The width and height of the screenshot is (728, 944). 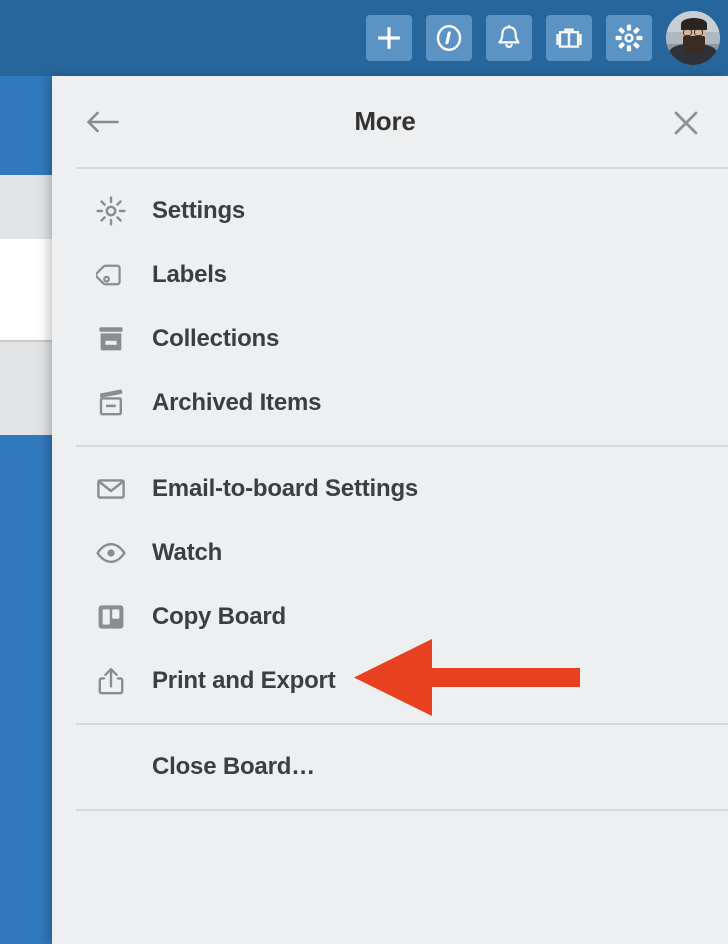 What do you see at coordinates (30, 289) in the screenshot?
I see `background-list-card-b` at bounding box center [30, 289].